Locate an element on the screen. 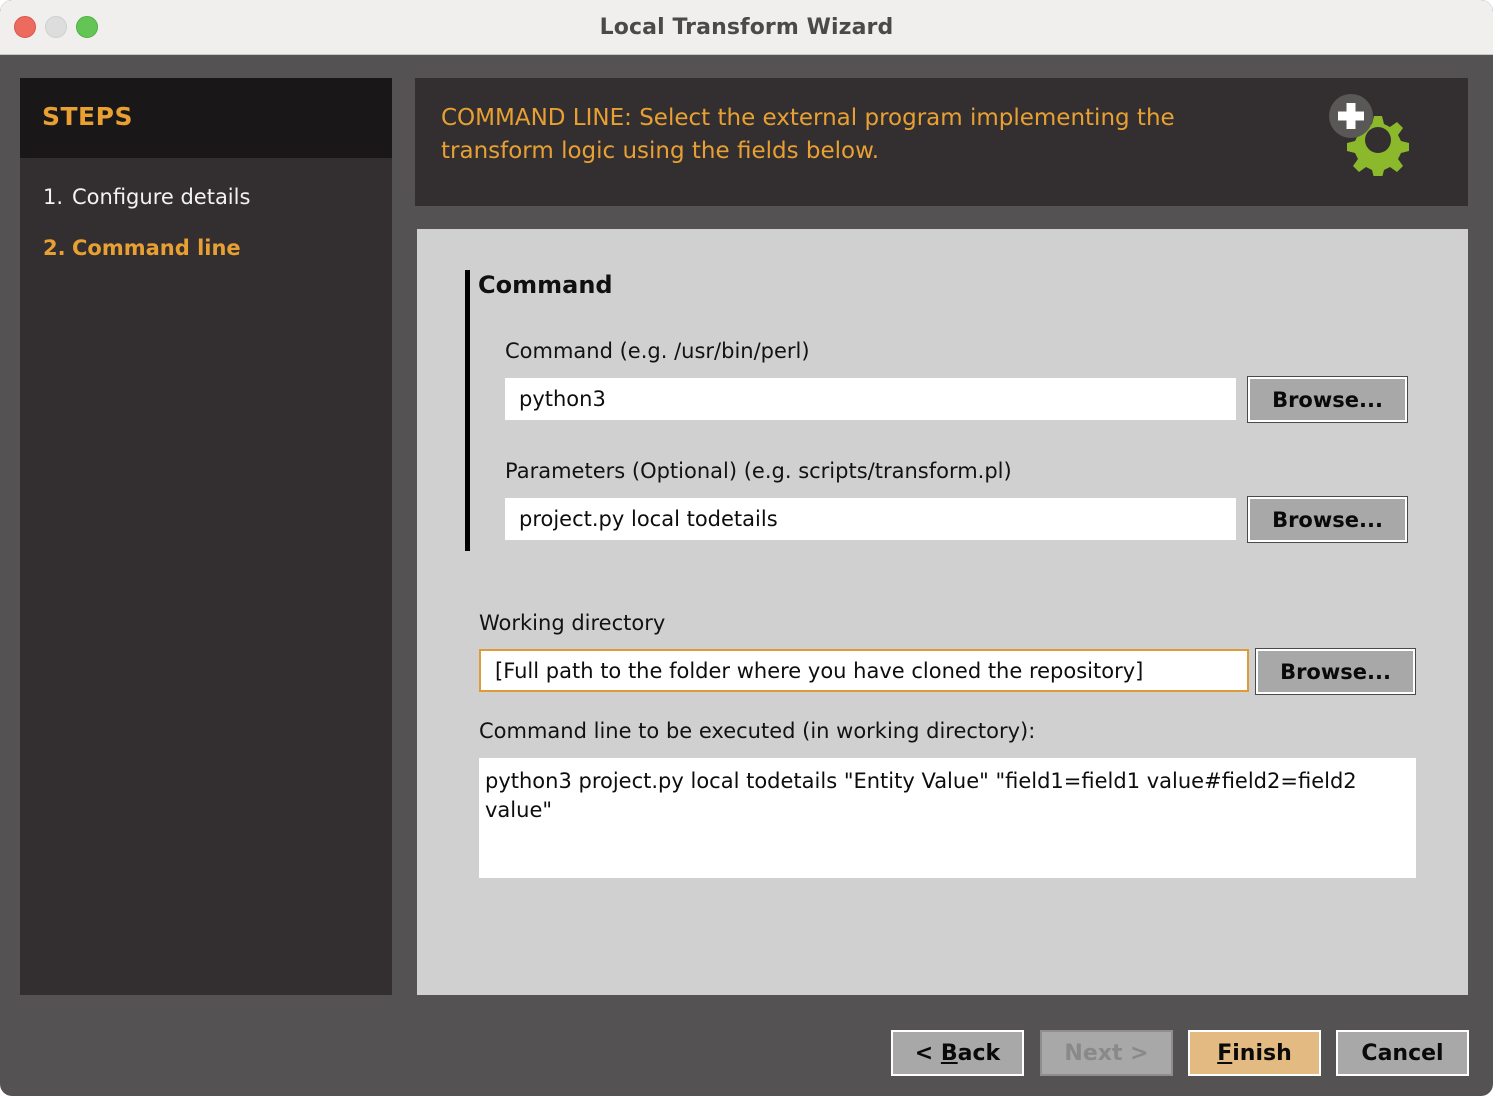 Image resolution: width=1493 pixels, height=1096 pixels. command-group-accent-bar is located at coordinates (467, 410).